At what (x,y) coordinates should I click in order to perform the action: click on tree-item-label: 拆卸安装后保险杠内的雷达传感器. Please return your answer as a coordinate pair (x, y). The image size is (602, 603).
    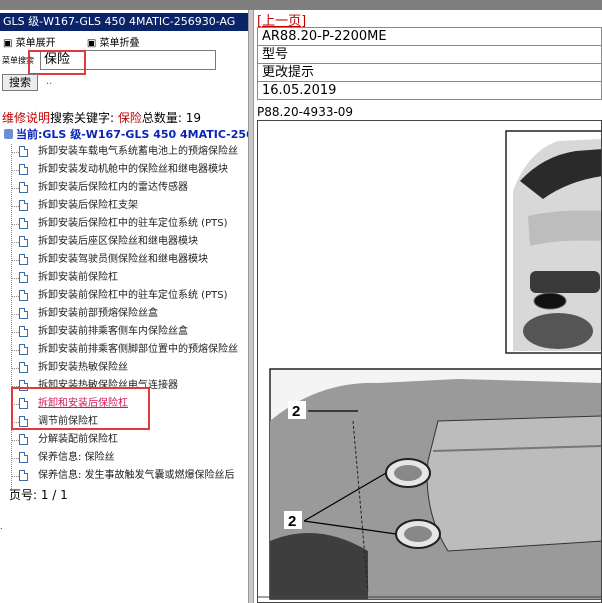
    Looking at the image, I should click on (113, 187).